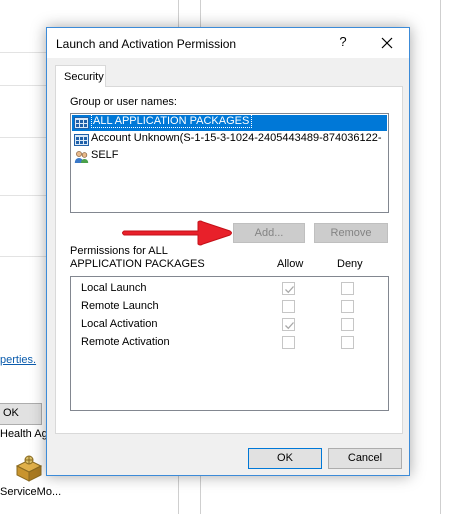 The height and width of the screenshot is (514, 455). I want to click on permission-label: Remote Activation, so click(125, 342).